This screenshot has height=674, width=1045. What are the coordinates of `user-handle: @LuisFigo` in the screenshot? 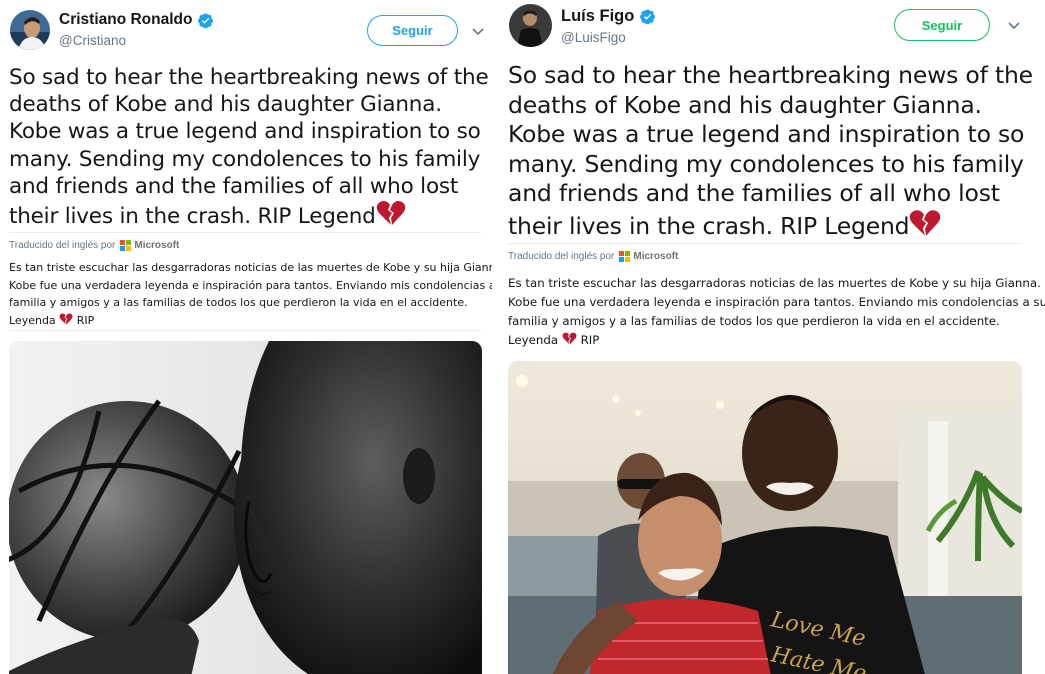 It's located at (593, 37).